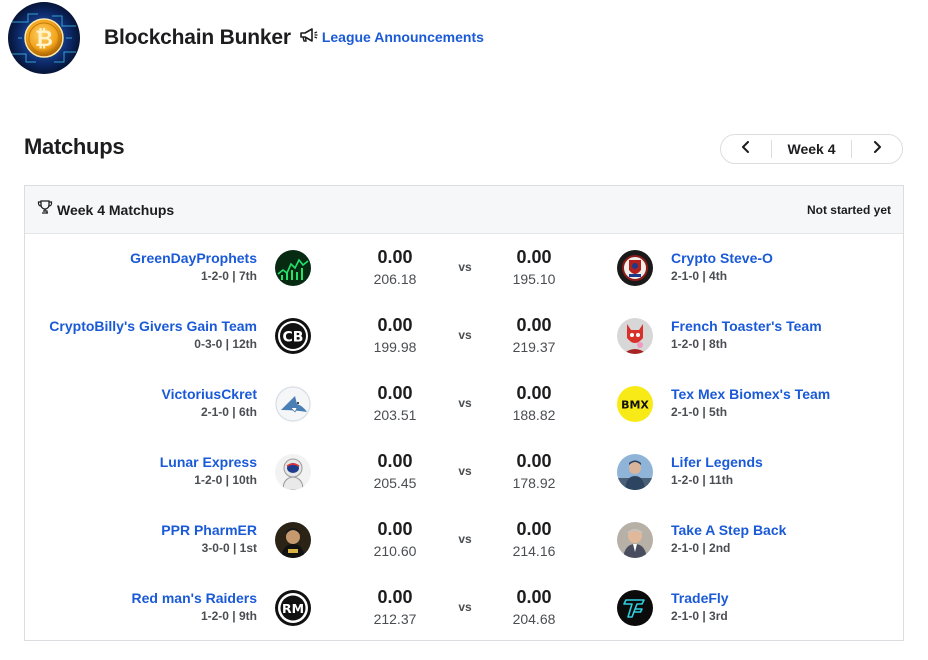 This screenshot has width=928, height=660. I want to click on home-team-score: 0.00 210.60, so click(395, 539).